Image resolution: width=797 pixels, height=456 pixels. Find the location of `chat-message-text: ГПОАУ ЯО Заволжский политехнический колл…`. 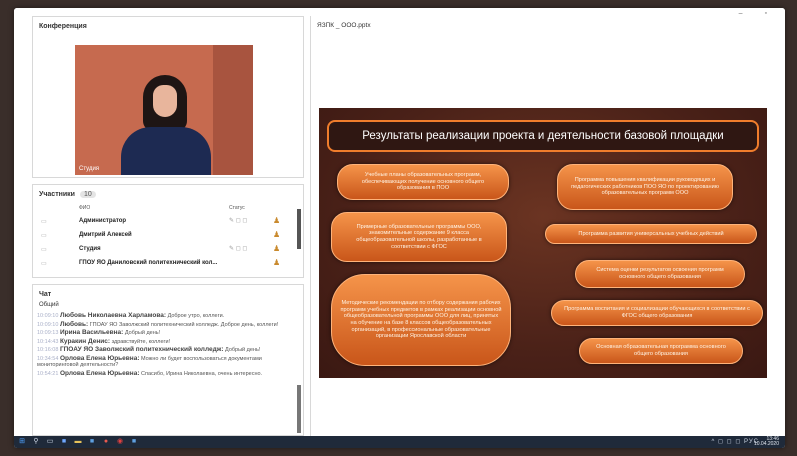

chat-message-text: ГПОАУ ЯО Заволжский политехнический колл… is located at coordinates (184, 324).